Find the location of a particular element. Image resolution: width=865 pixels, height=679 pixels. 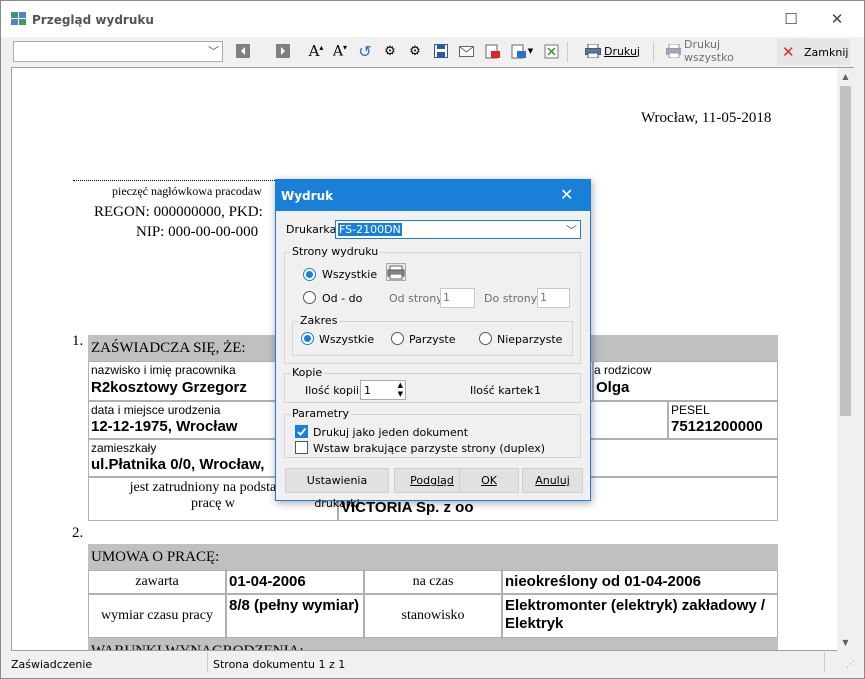

export-excel-button is located at coordinates (551, 51).